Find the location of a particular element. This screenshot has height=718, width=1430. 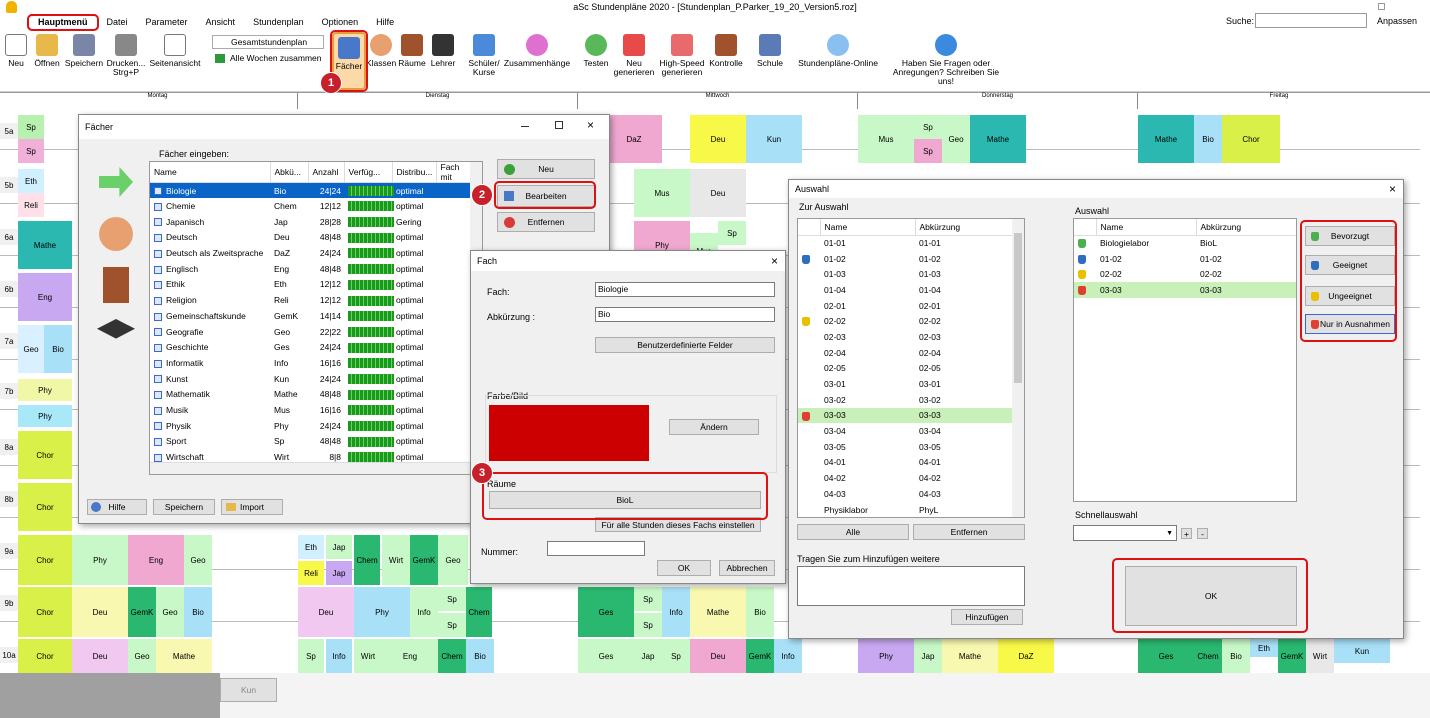

list-item: 04-03 04-03 is located at coordinates (905, 494).